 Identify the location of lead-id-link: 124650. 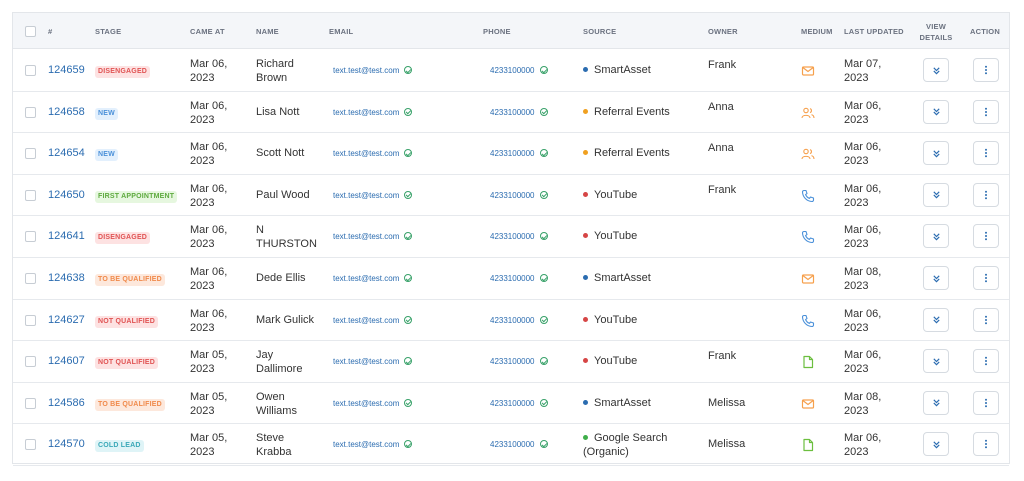
(66, 195).